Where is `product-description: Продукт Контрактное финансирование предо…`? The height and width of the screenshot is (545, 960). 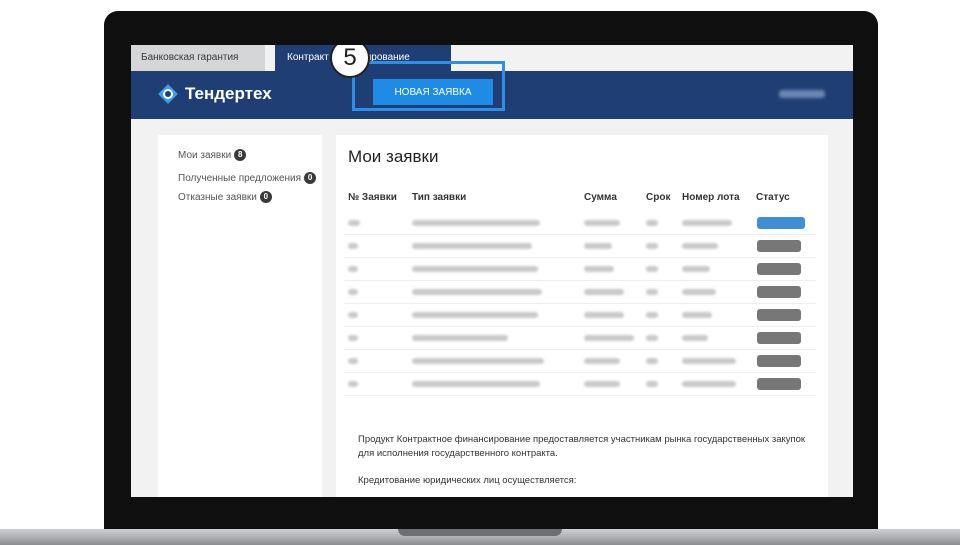 product-description: Продукт Контрактное финансирование предо… is located at coordinates (582, 446).